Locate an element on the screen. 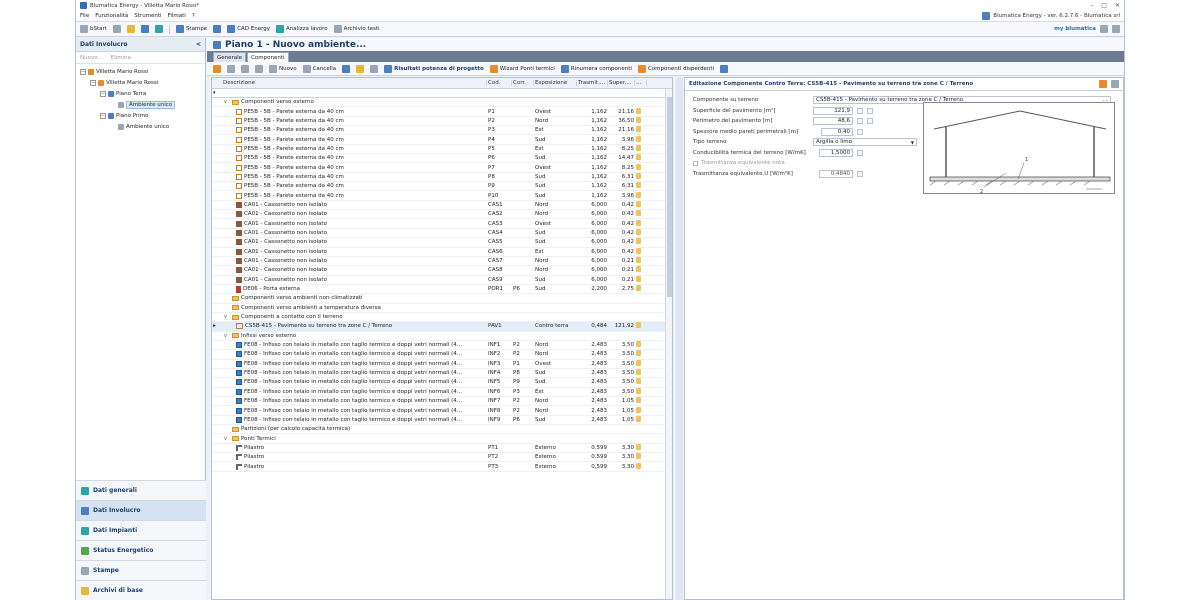 This screenshot has height=600, width=1200. table-row: Pilastro PT1 Esterno 0,599 3,30 is located at coordinates (442, 448).